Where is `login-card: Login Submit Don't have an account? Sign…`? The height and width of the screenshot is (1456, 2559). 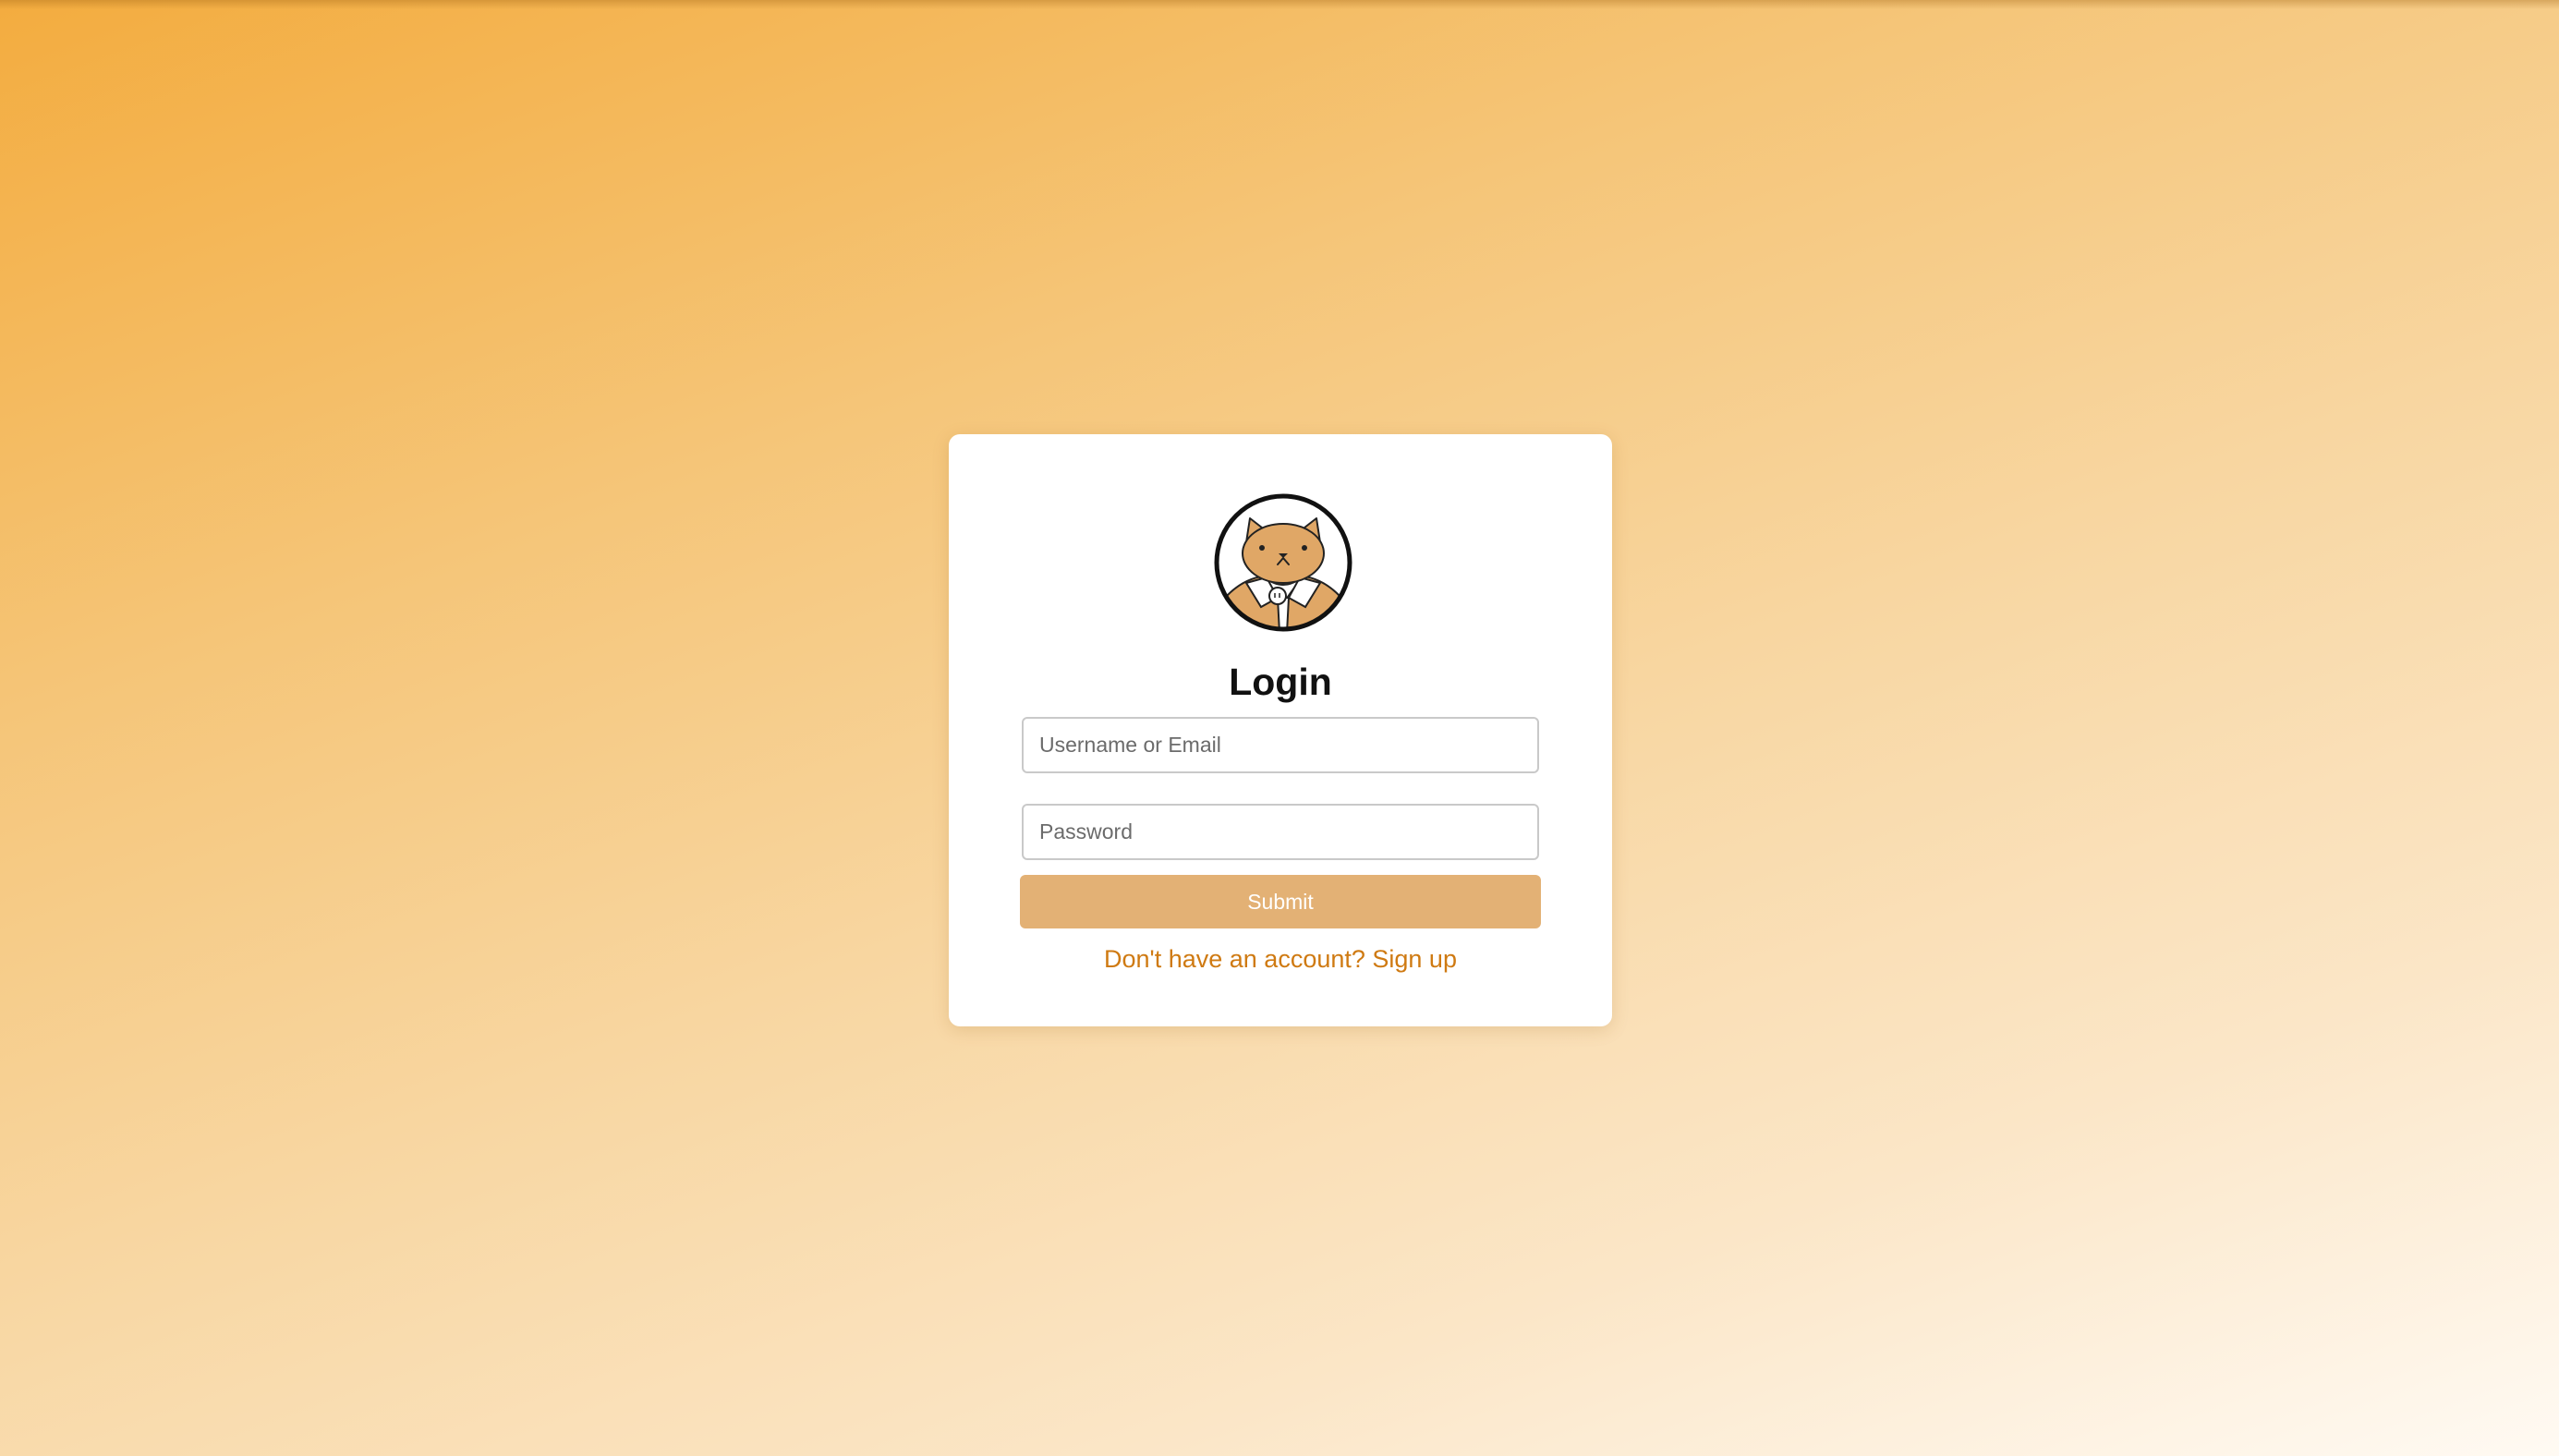 login-card: Login Submit Don't have an account? Sign… is located at coordinates (1280, 730).